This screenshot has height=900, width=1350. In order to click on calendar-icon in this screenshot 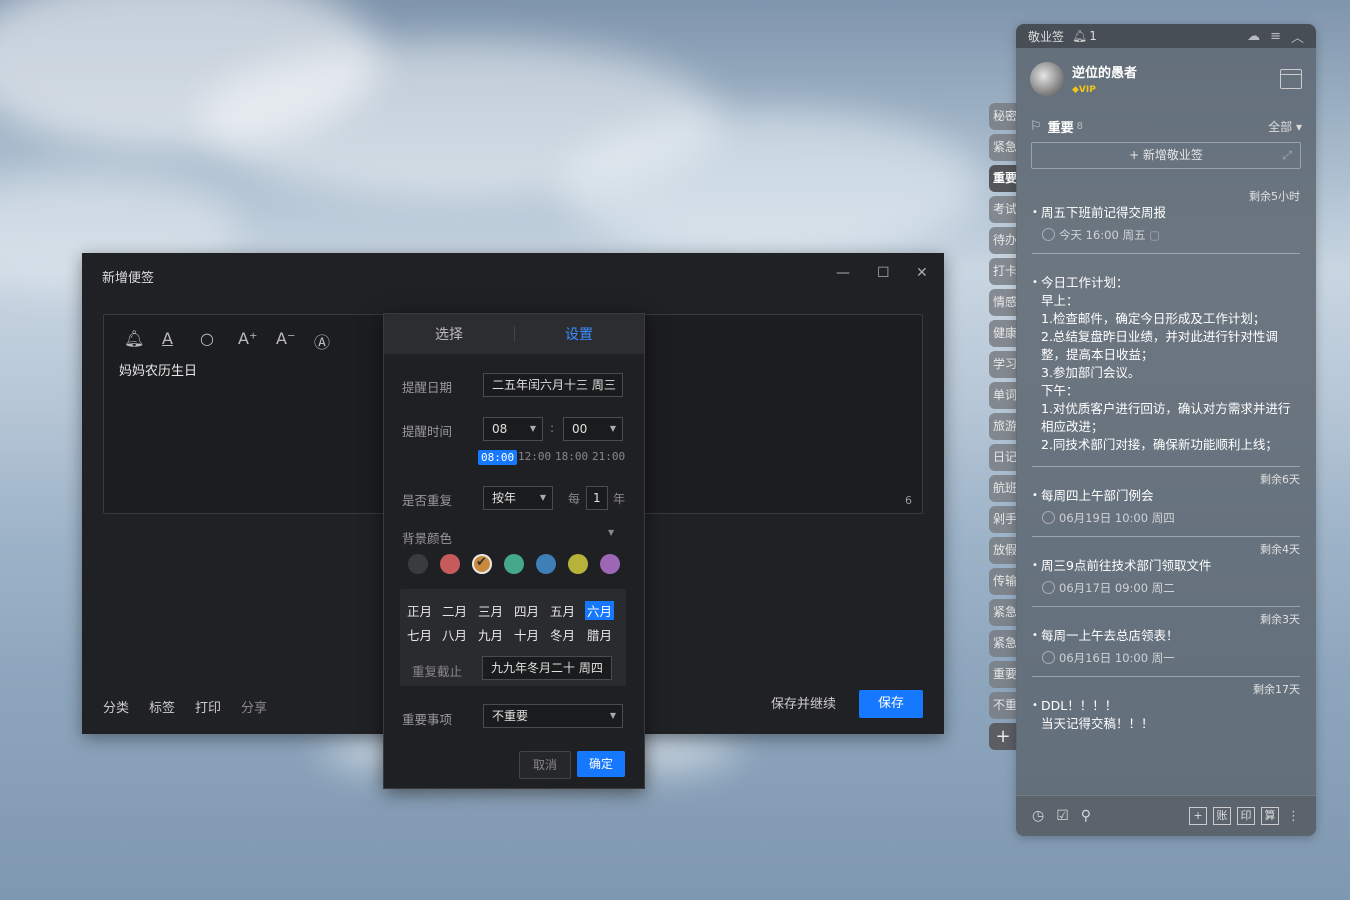, I will do `click(1291, 79)`.